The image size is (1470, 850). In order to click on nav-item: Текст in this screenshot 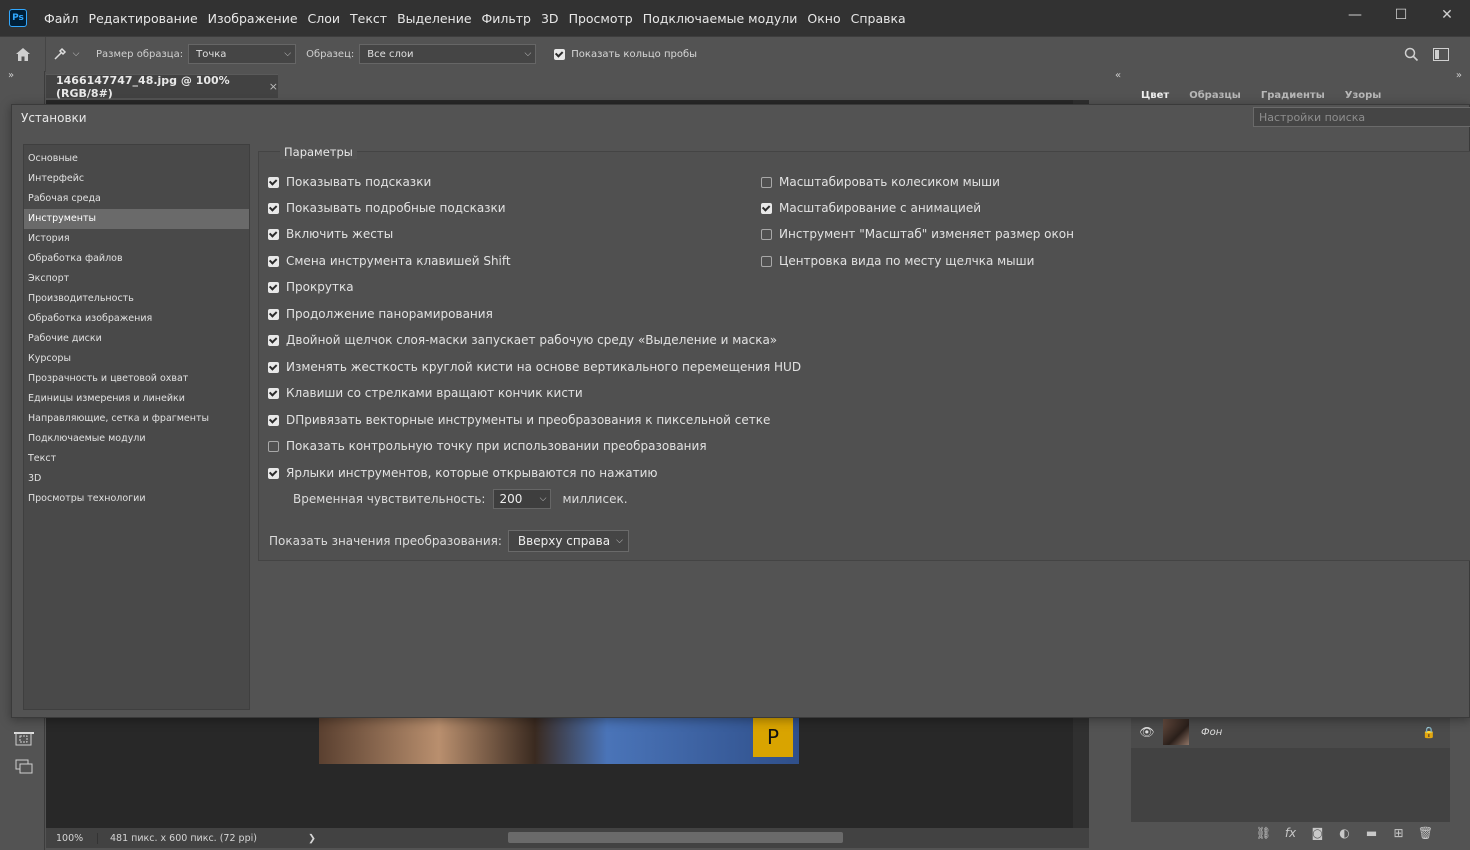, I will do `click(136, 459)`.